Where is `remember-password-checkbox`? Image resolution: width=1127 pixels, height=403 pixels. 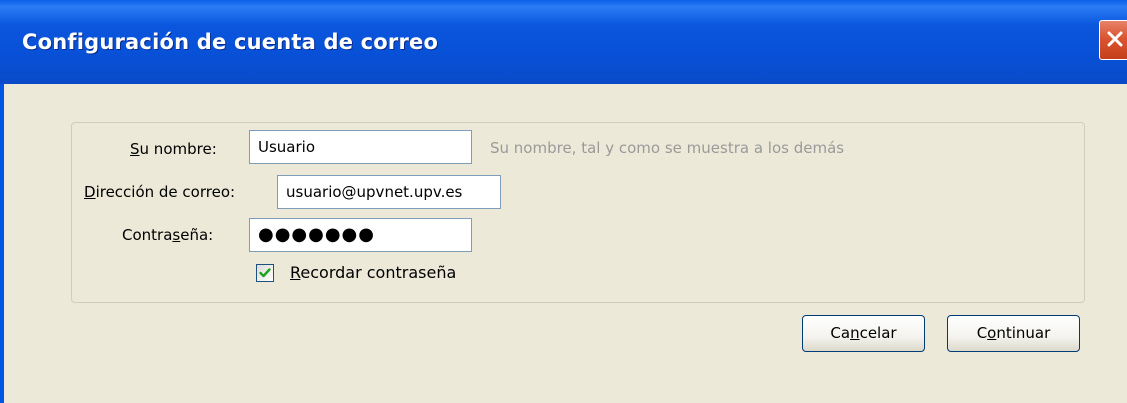
remember-password-checkbox is located at coordinates (265, 273).